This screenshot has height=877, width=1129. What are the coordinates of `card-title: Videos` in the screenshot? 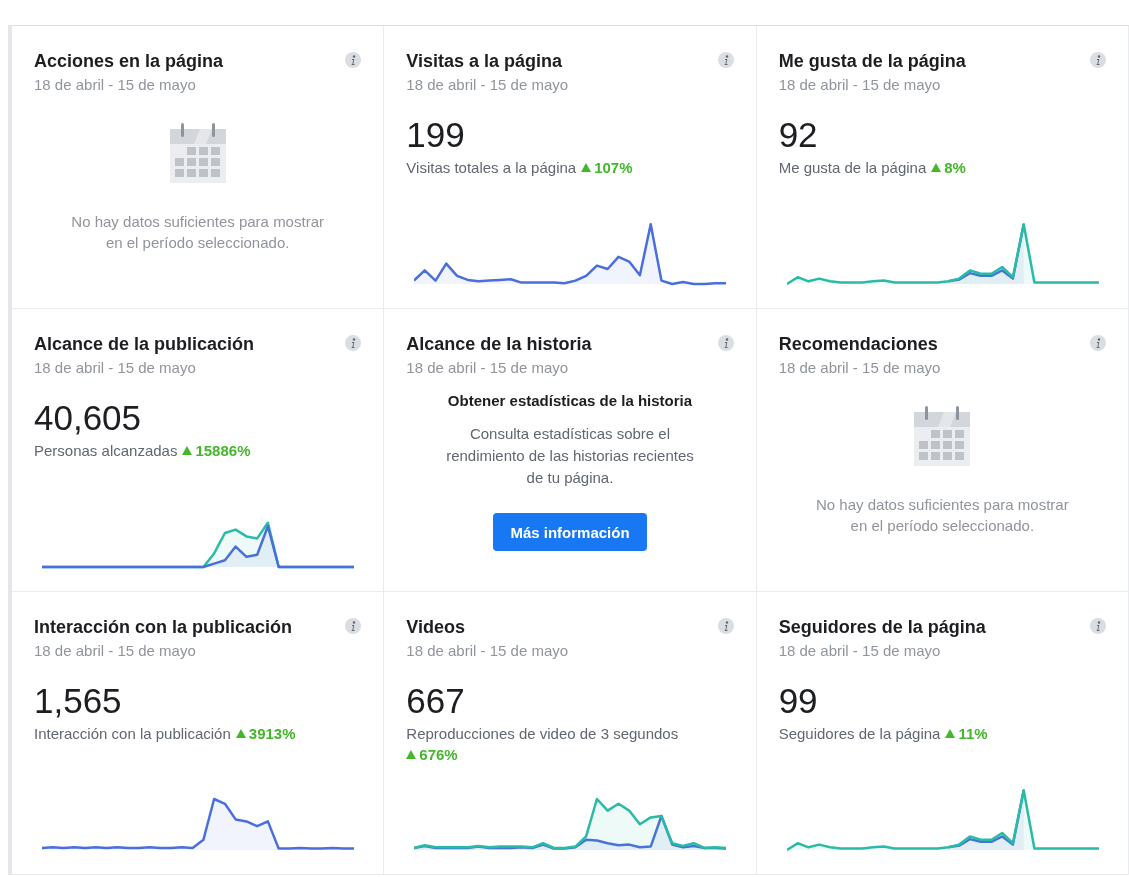 It's located at (436, 627).